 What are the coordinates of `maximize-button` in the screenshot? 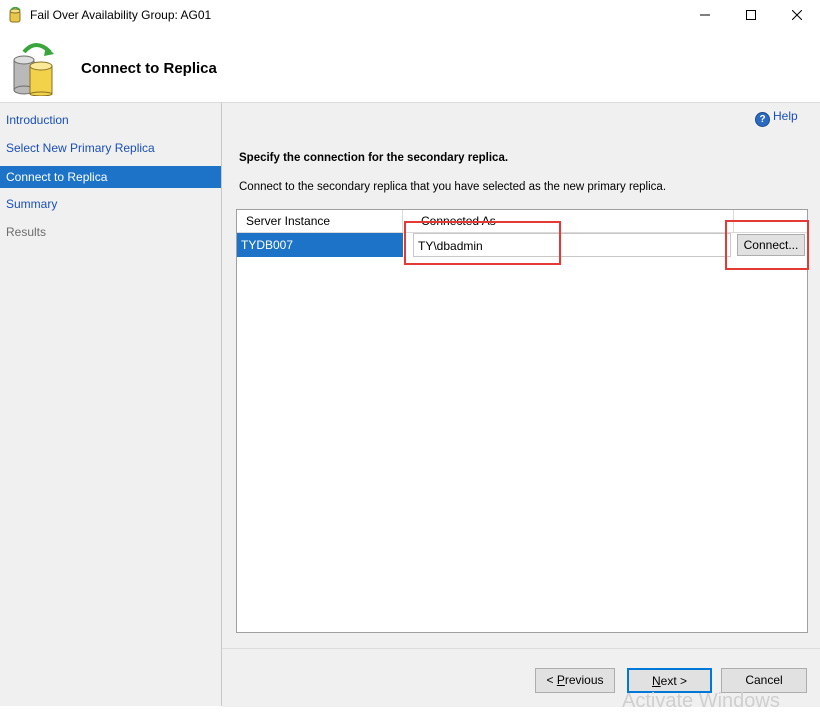 It's located at (751, 15).